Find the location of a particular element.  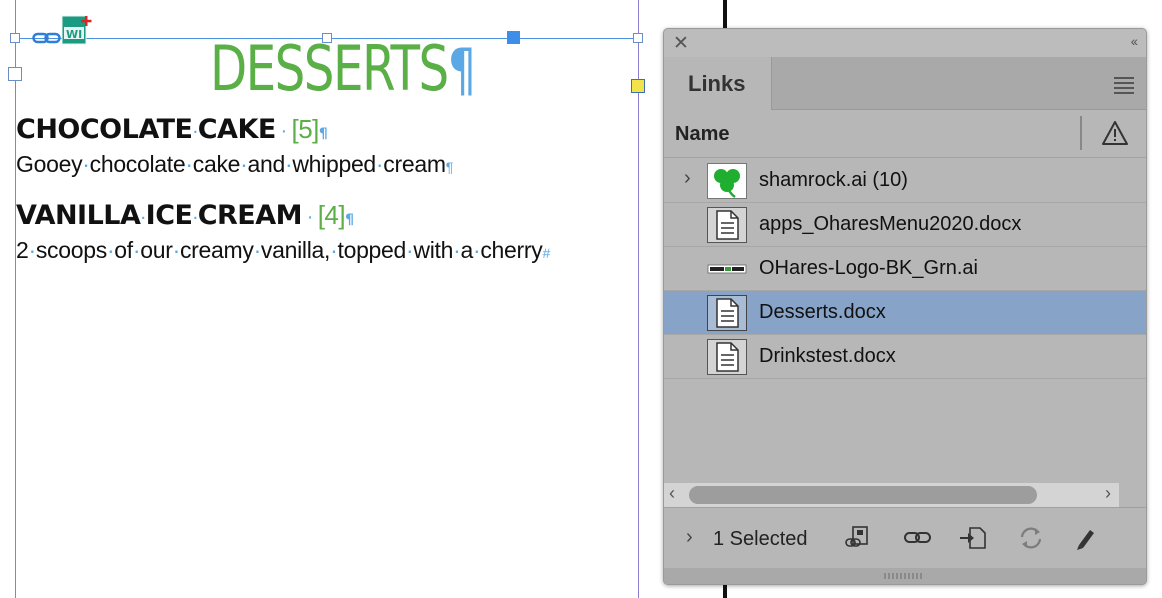

scroll-right-icon: › is located at coordinates (1108, 493).